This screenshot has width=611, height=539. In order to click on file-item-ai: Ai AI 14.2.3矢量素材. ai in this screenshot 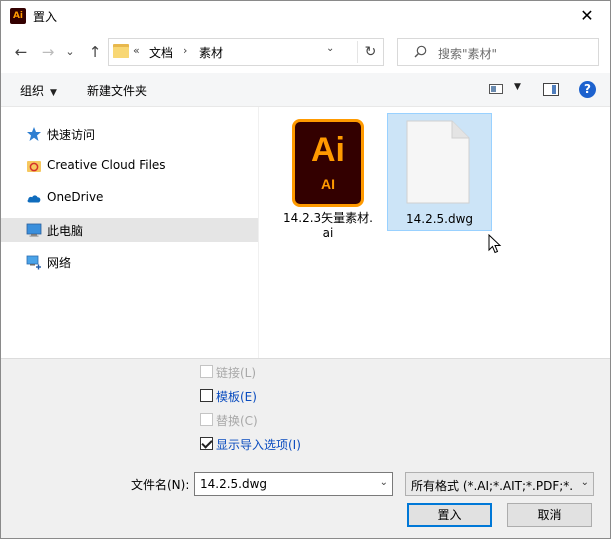, I will do `click(328, 176)`.